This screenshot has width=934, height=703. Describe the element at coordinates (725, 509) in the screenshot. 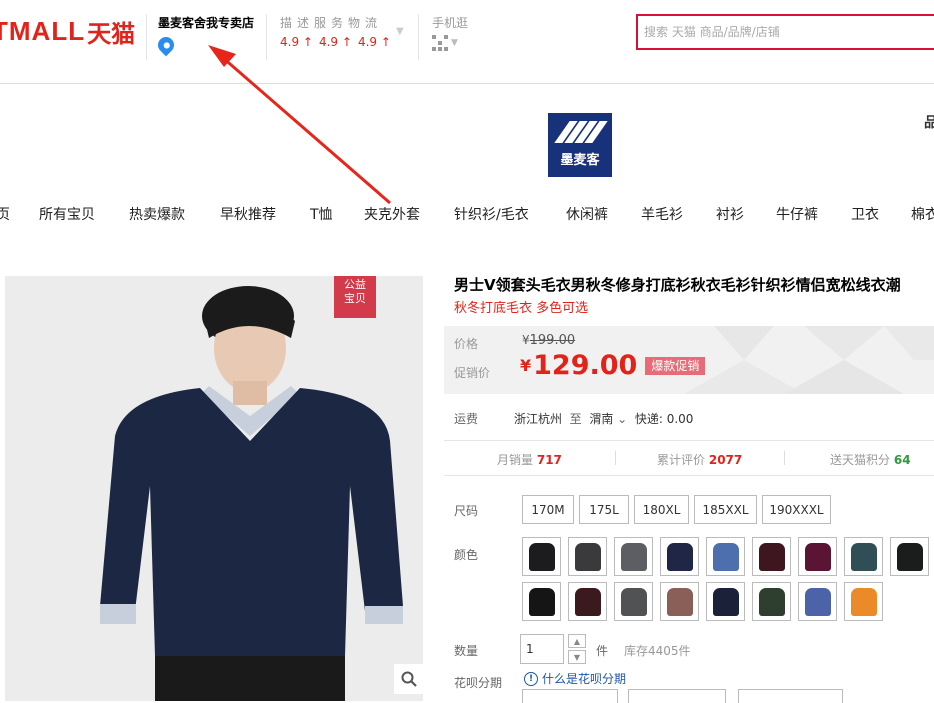

I see `size-option: 185XXL` at that location.